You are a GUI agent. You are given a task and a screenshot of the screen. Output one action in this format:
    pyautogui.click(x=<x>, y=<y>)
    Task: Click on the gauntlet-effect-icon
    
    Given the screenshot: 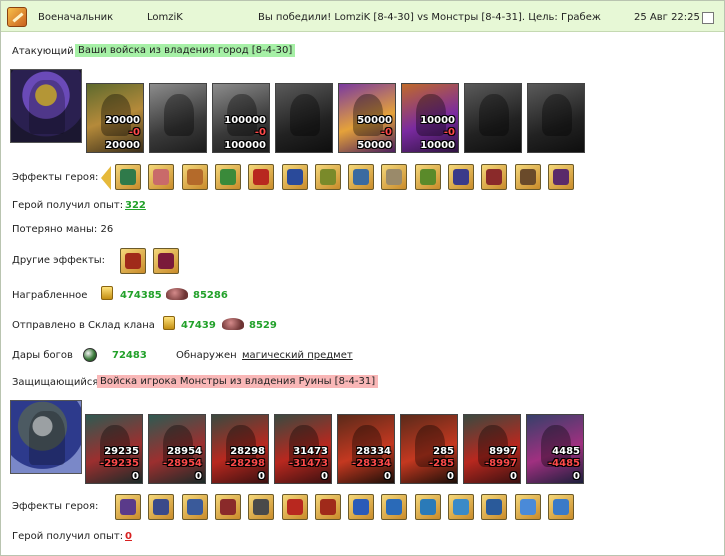 What is the action you would take?
    pyautogui.click(x=327, y=177)
    